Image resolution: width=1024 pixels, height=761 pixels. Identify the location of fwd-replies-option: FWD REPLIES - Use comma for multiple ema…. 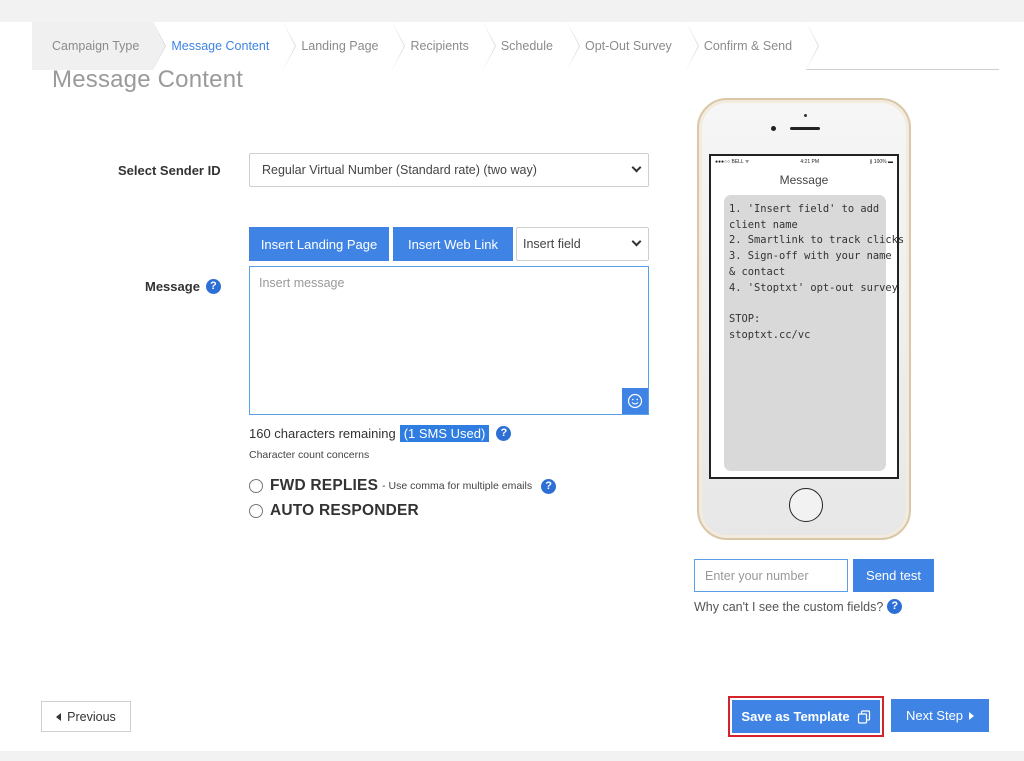
(403, 486).